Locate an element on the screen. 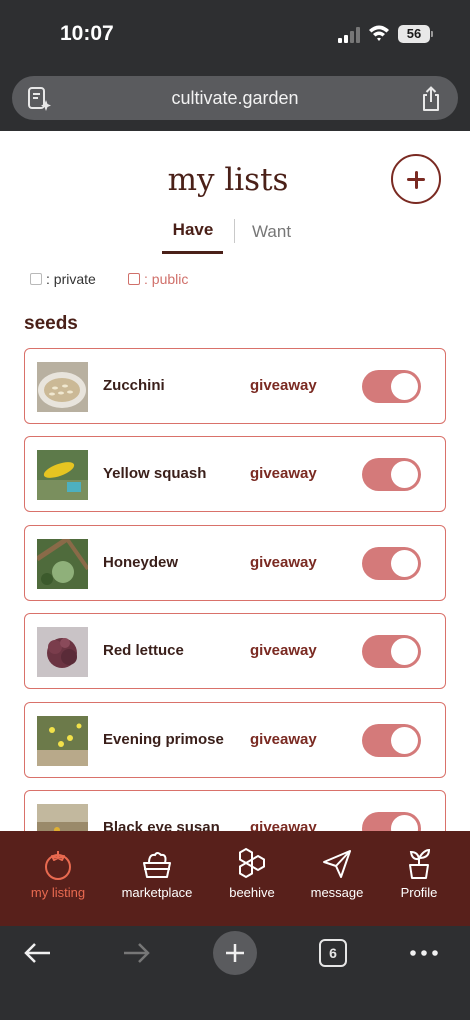 The width and height of the screenshot is (470, 1020). page-title: my lists is located at coordinates (228, 180).